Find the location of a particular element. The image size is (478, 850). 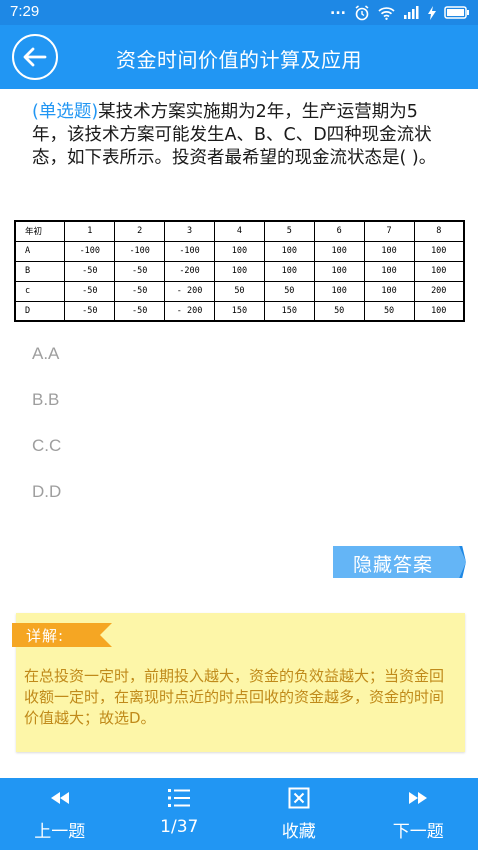

rewind-icon is located at coordinates (59, 798).